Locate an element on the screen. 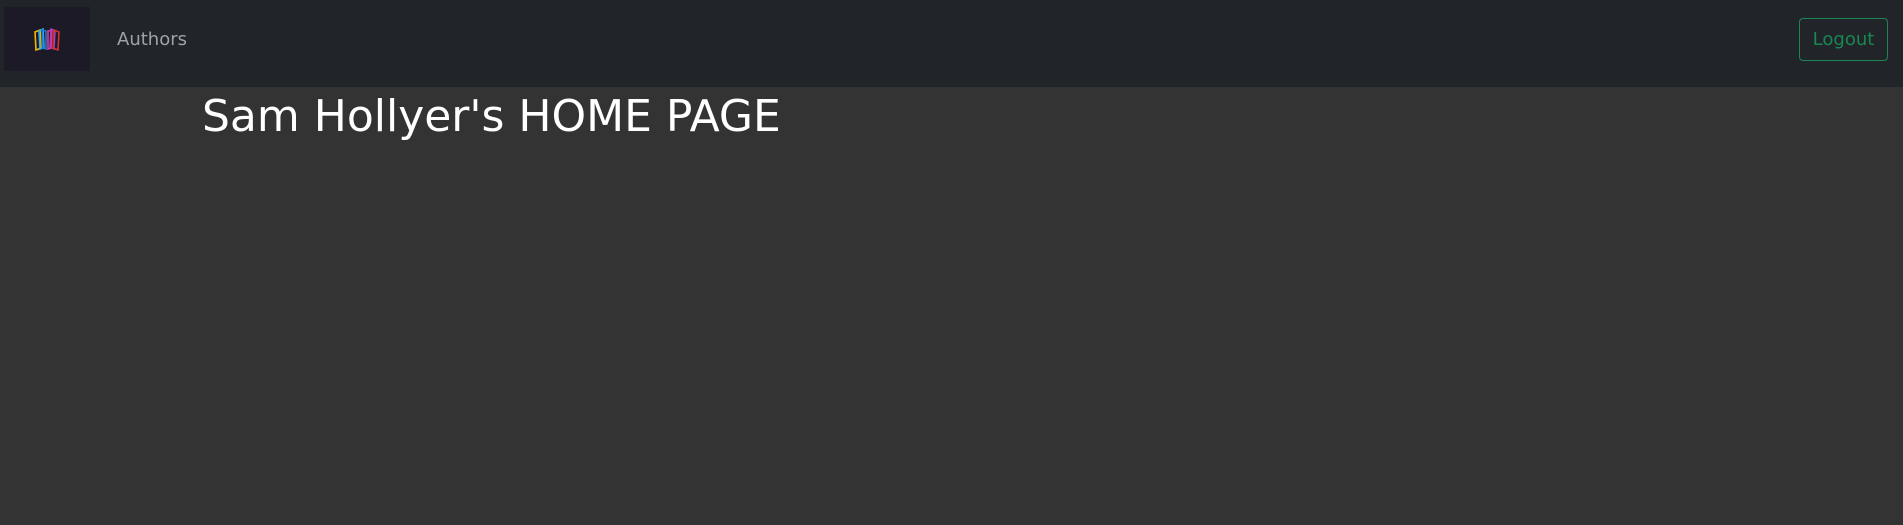 This screenshot has width=1903, height=525. brand-logo-link is located at coordinates (47, 39).